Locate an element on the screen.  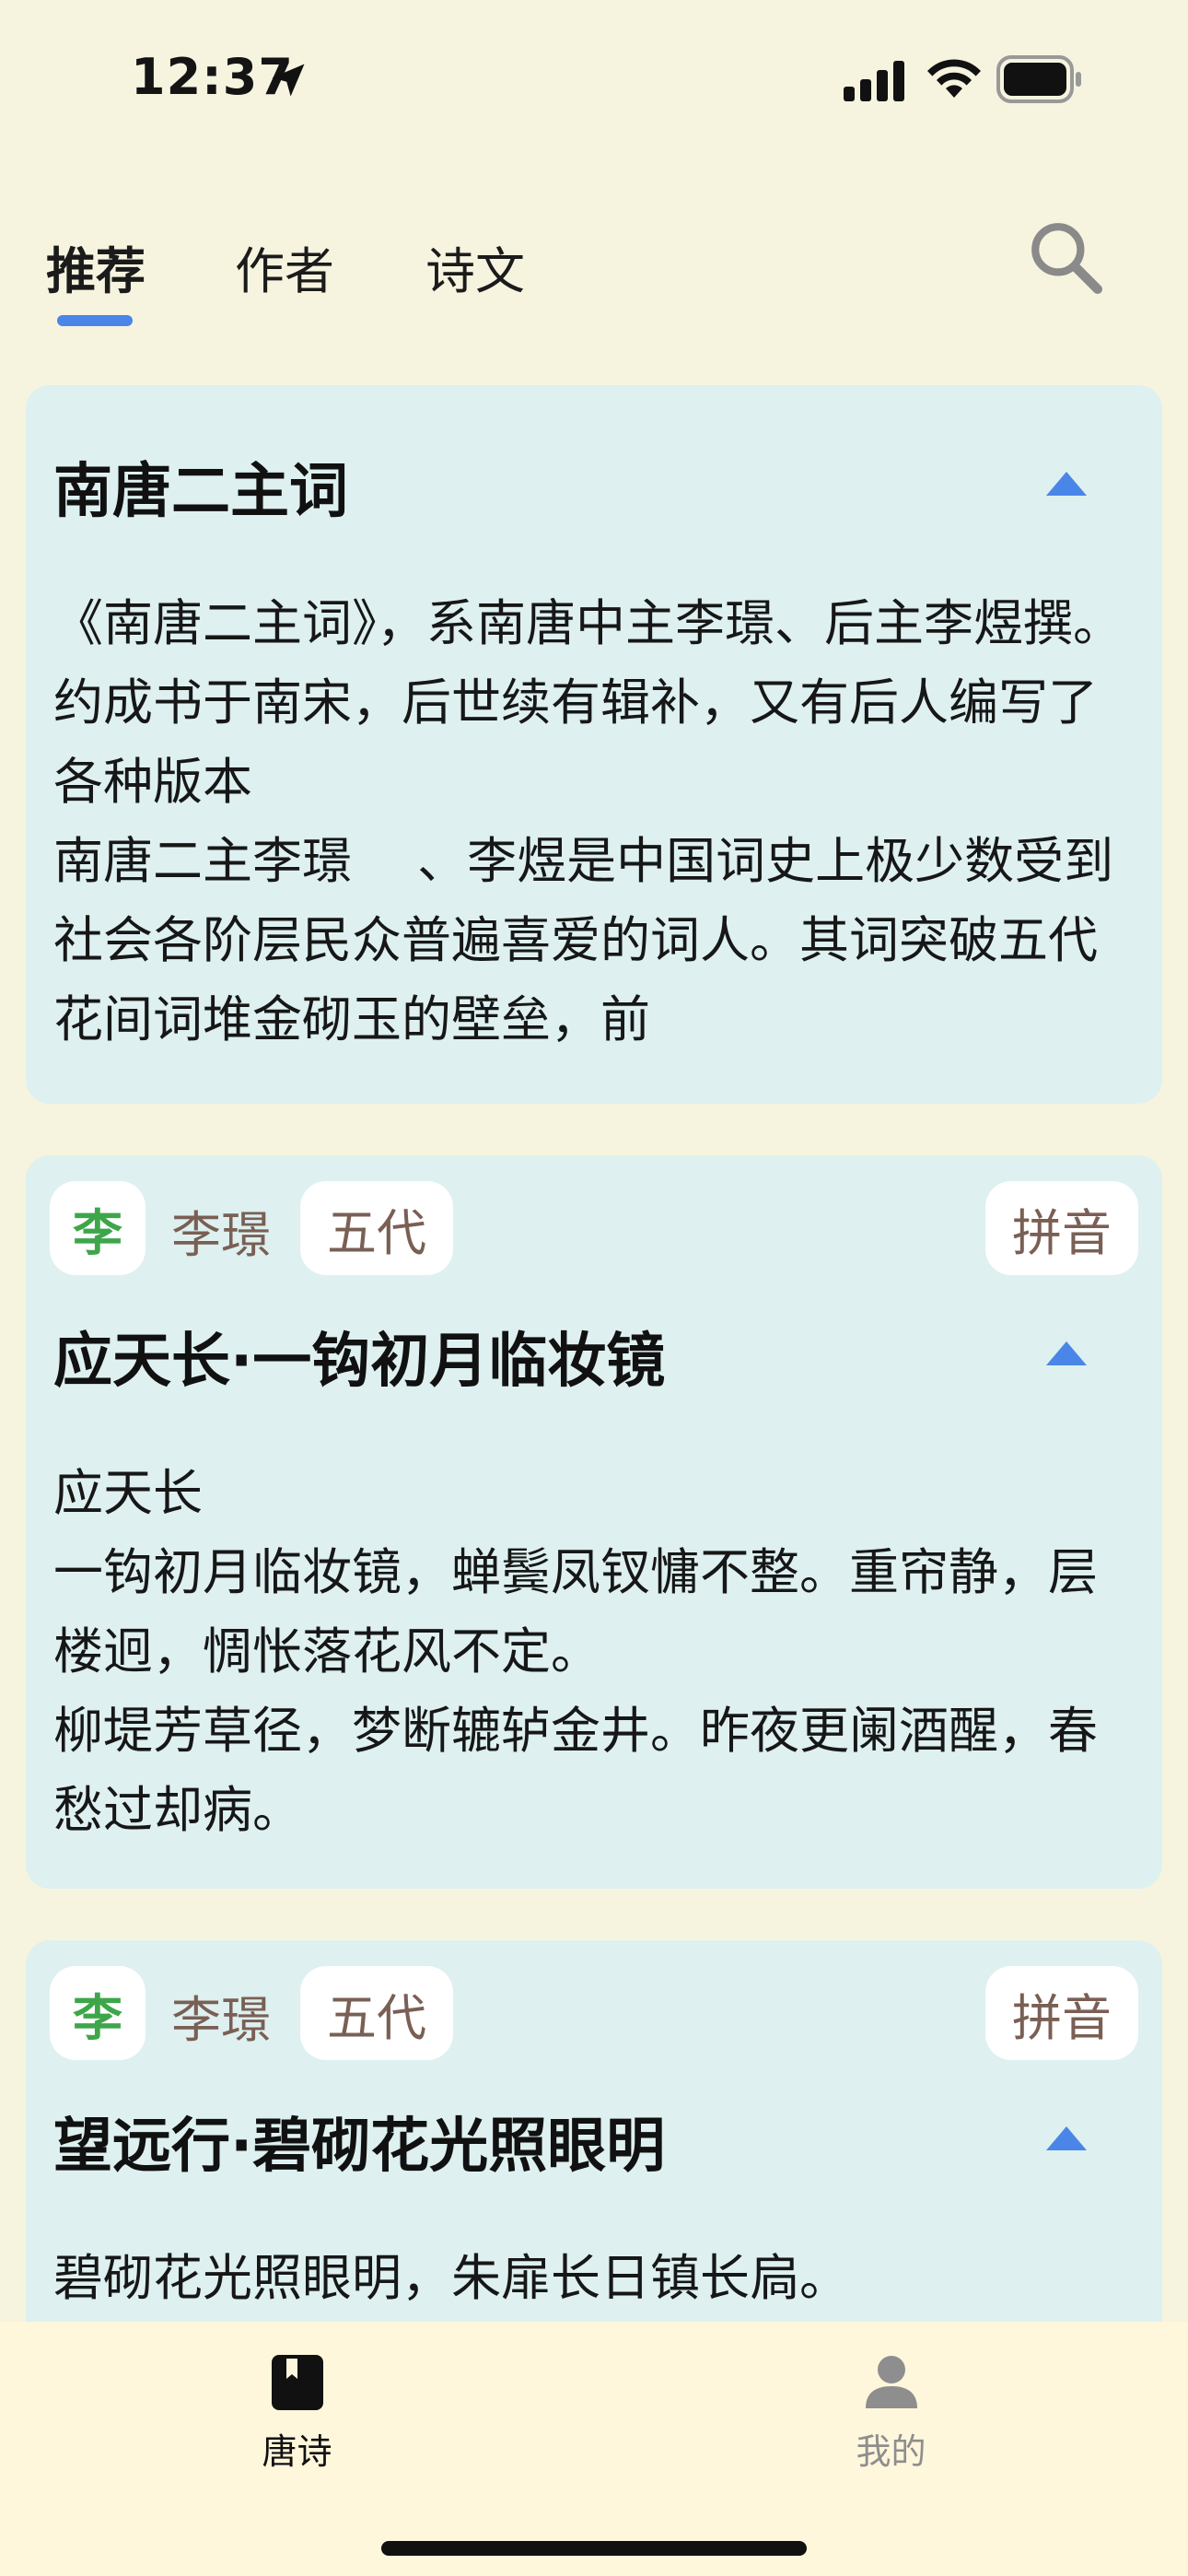
tab-authors: 作者 is located at coordinates (284, 266).